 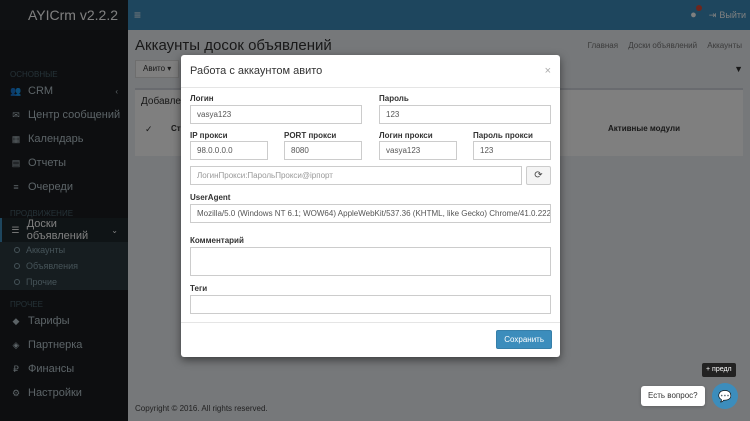 What do you see at coordinates (503, 135) in the screenshot?
I see `proxy-password-label: Пароль прокси` at bounding box center [503, 135].